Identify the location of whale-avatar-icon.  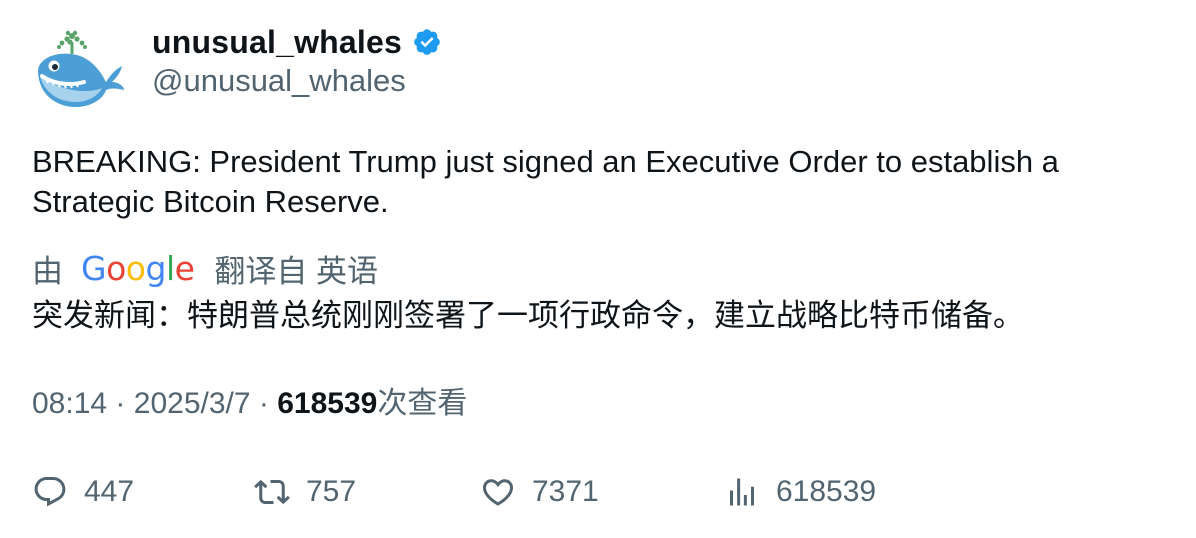
(79, 69).